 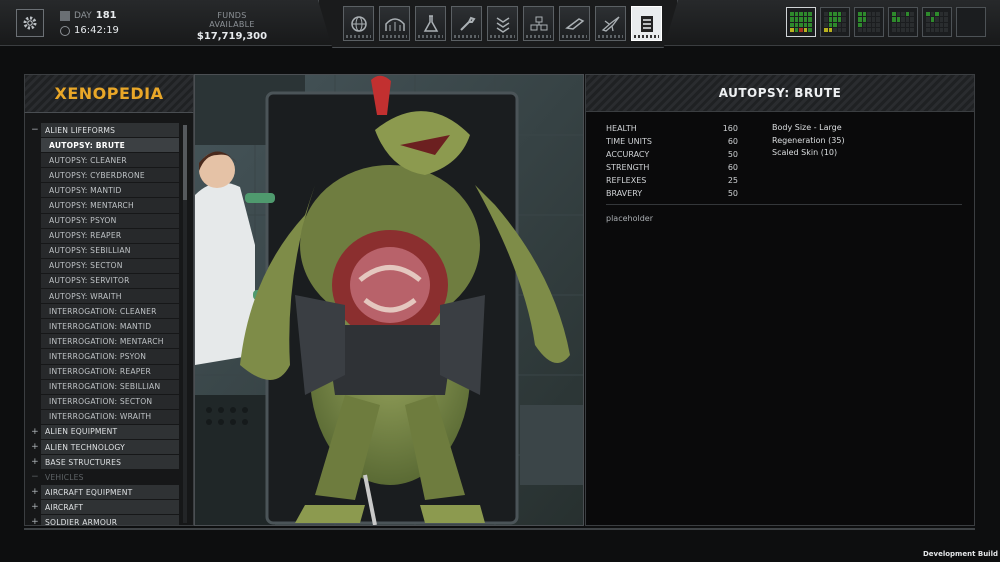 I want to click on soldier-rank-icon, so click(x=502, y=24).